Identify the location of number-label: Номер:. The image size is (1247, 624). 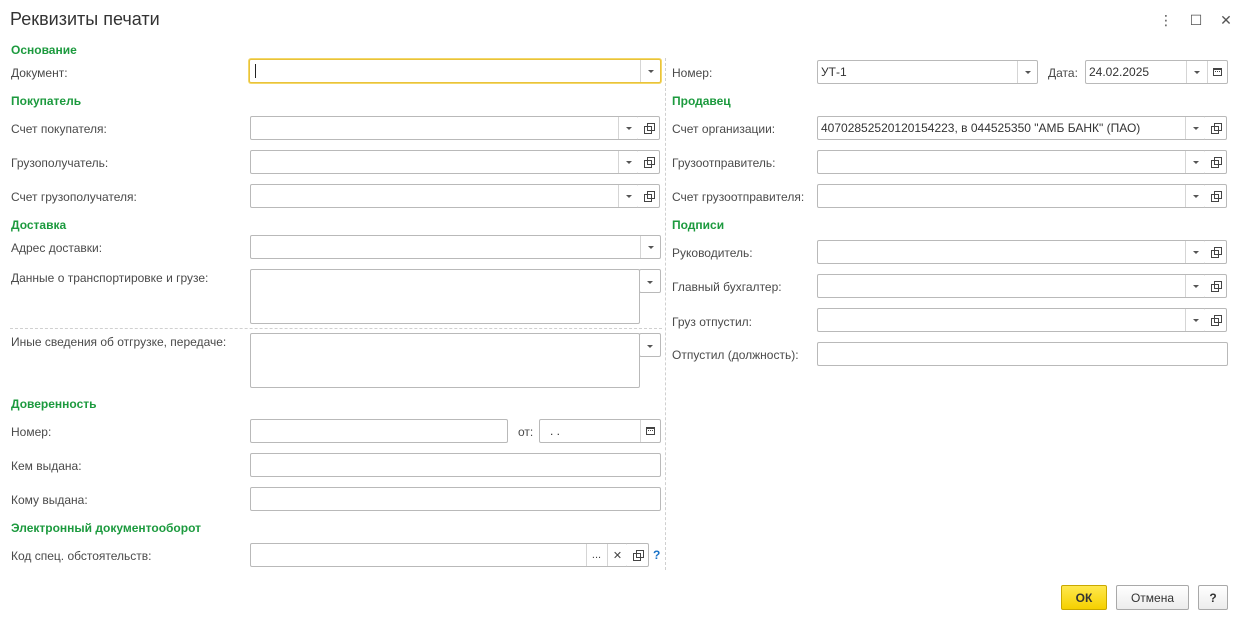
(692, 73).